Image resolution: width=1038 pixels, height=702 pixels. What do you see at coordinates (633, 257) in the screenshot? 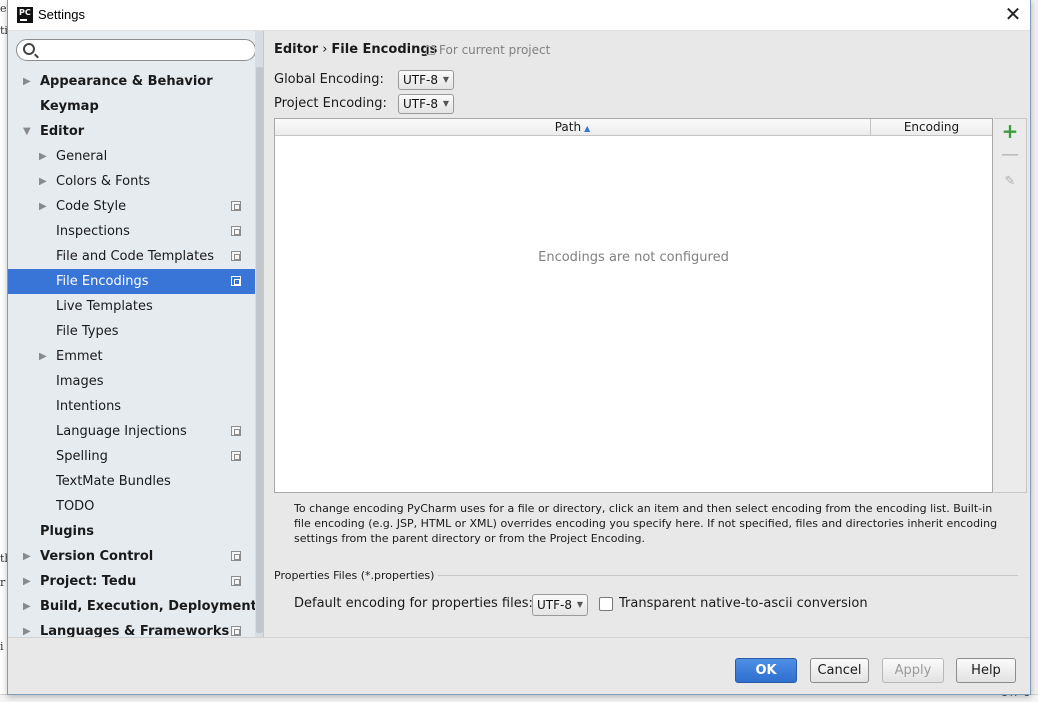
I see `table-empty-text: Encodings are not configured` at bounding box center [633, 257].